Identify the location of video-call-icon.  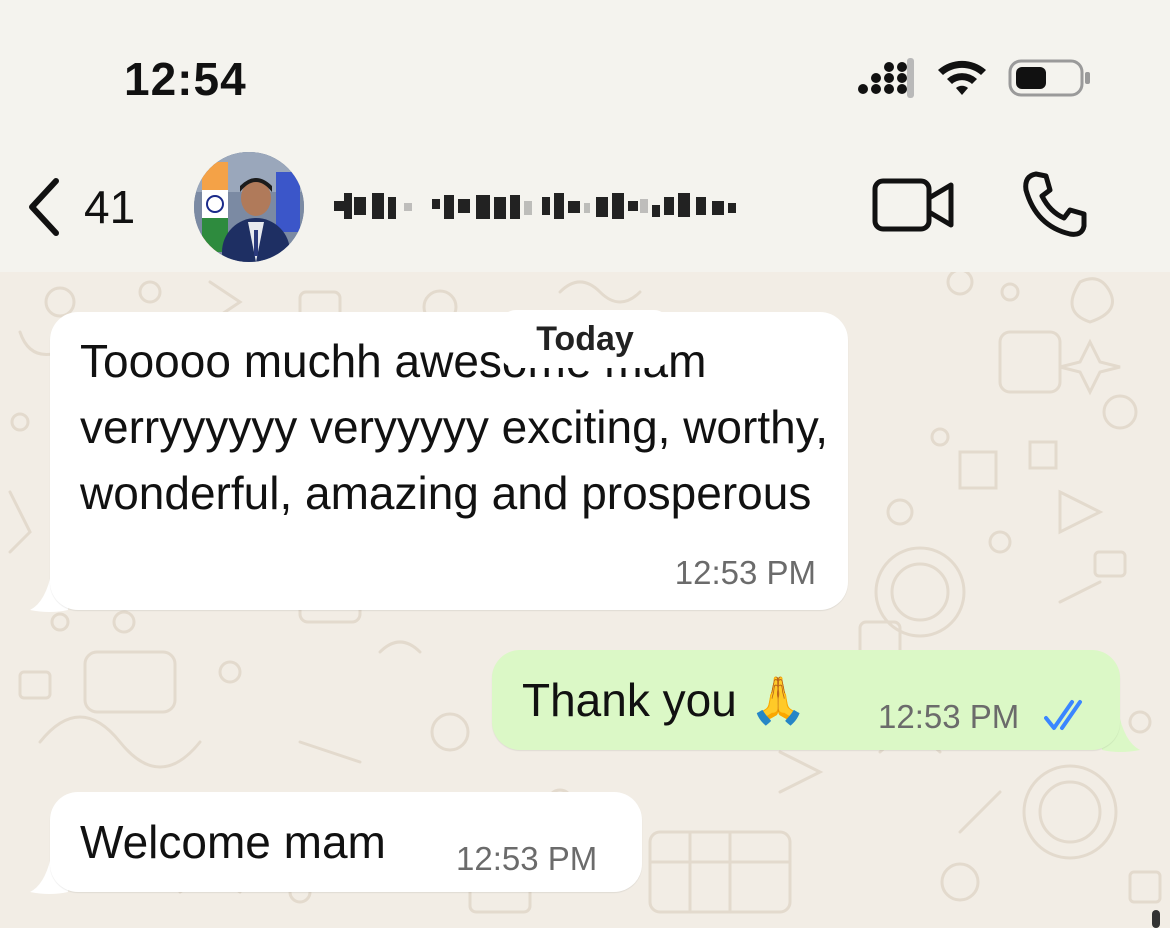
(913, 205).